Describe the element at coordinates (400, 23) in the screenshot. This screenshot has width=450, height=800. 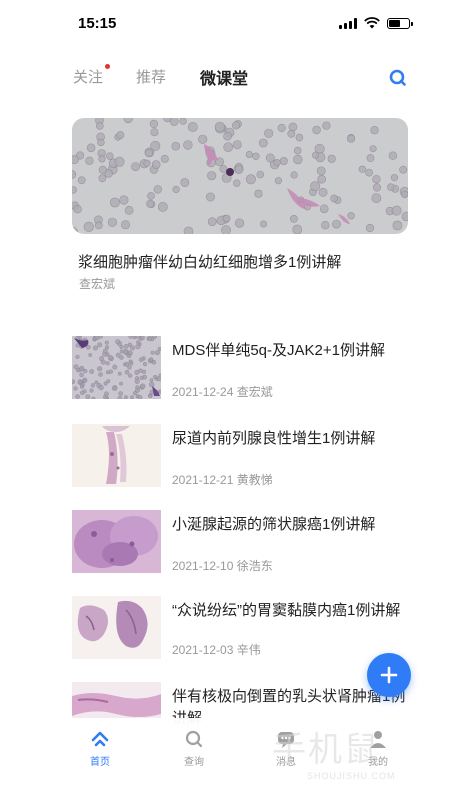
I see `battery-icon` at that location.